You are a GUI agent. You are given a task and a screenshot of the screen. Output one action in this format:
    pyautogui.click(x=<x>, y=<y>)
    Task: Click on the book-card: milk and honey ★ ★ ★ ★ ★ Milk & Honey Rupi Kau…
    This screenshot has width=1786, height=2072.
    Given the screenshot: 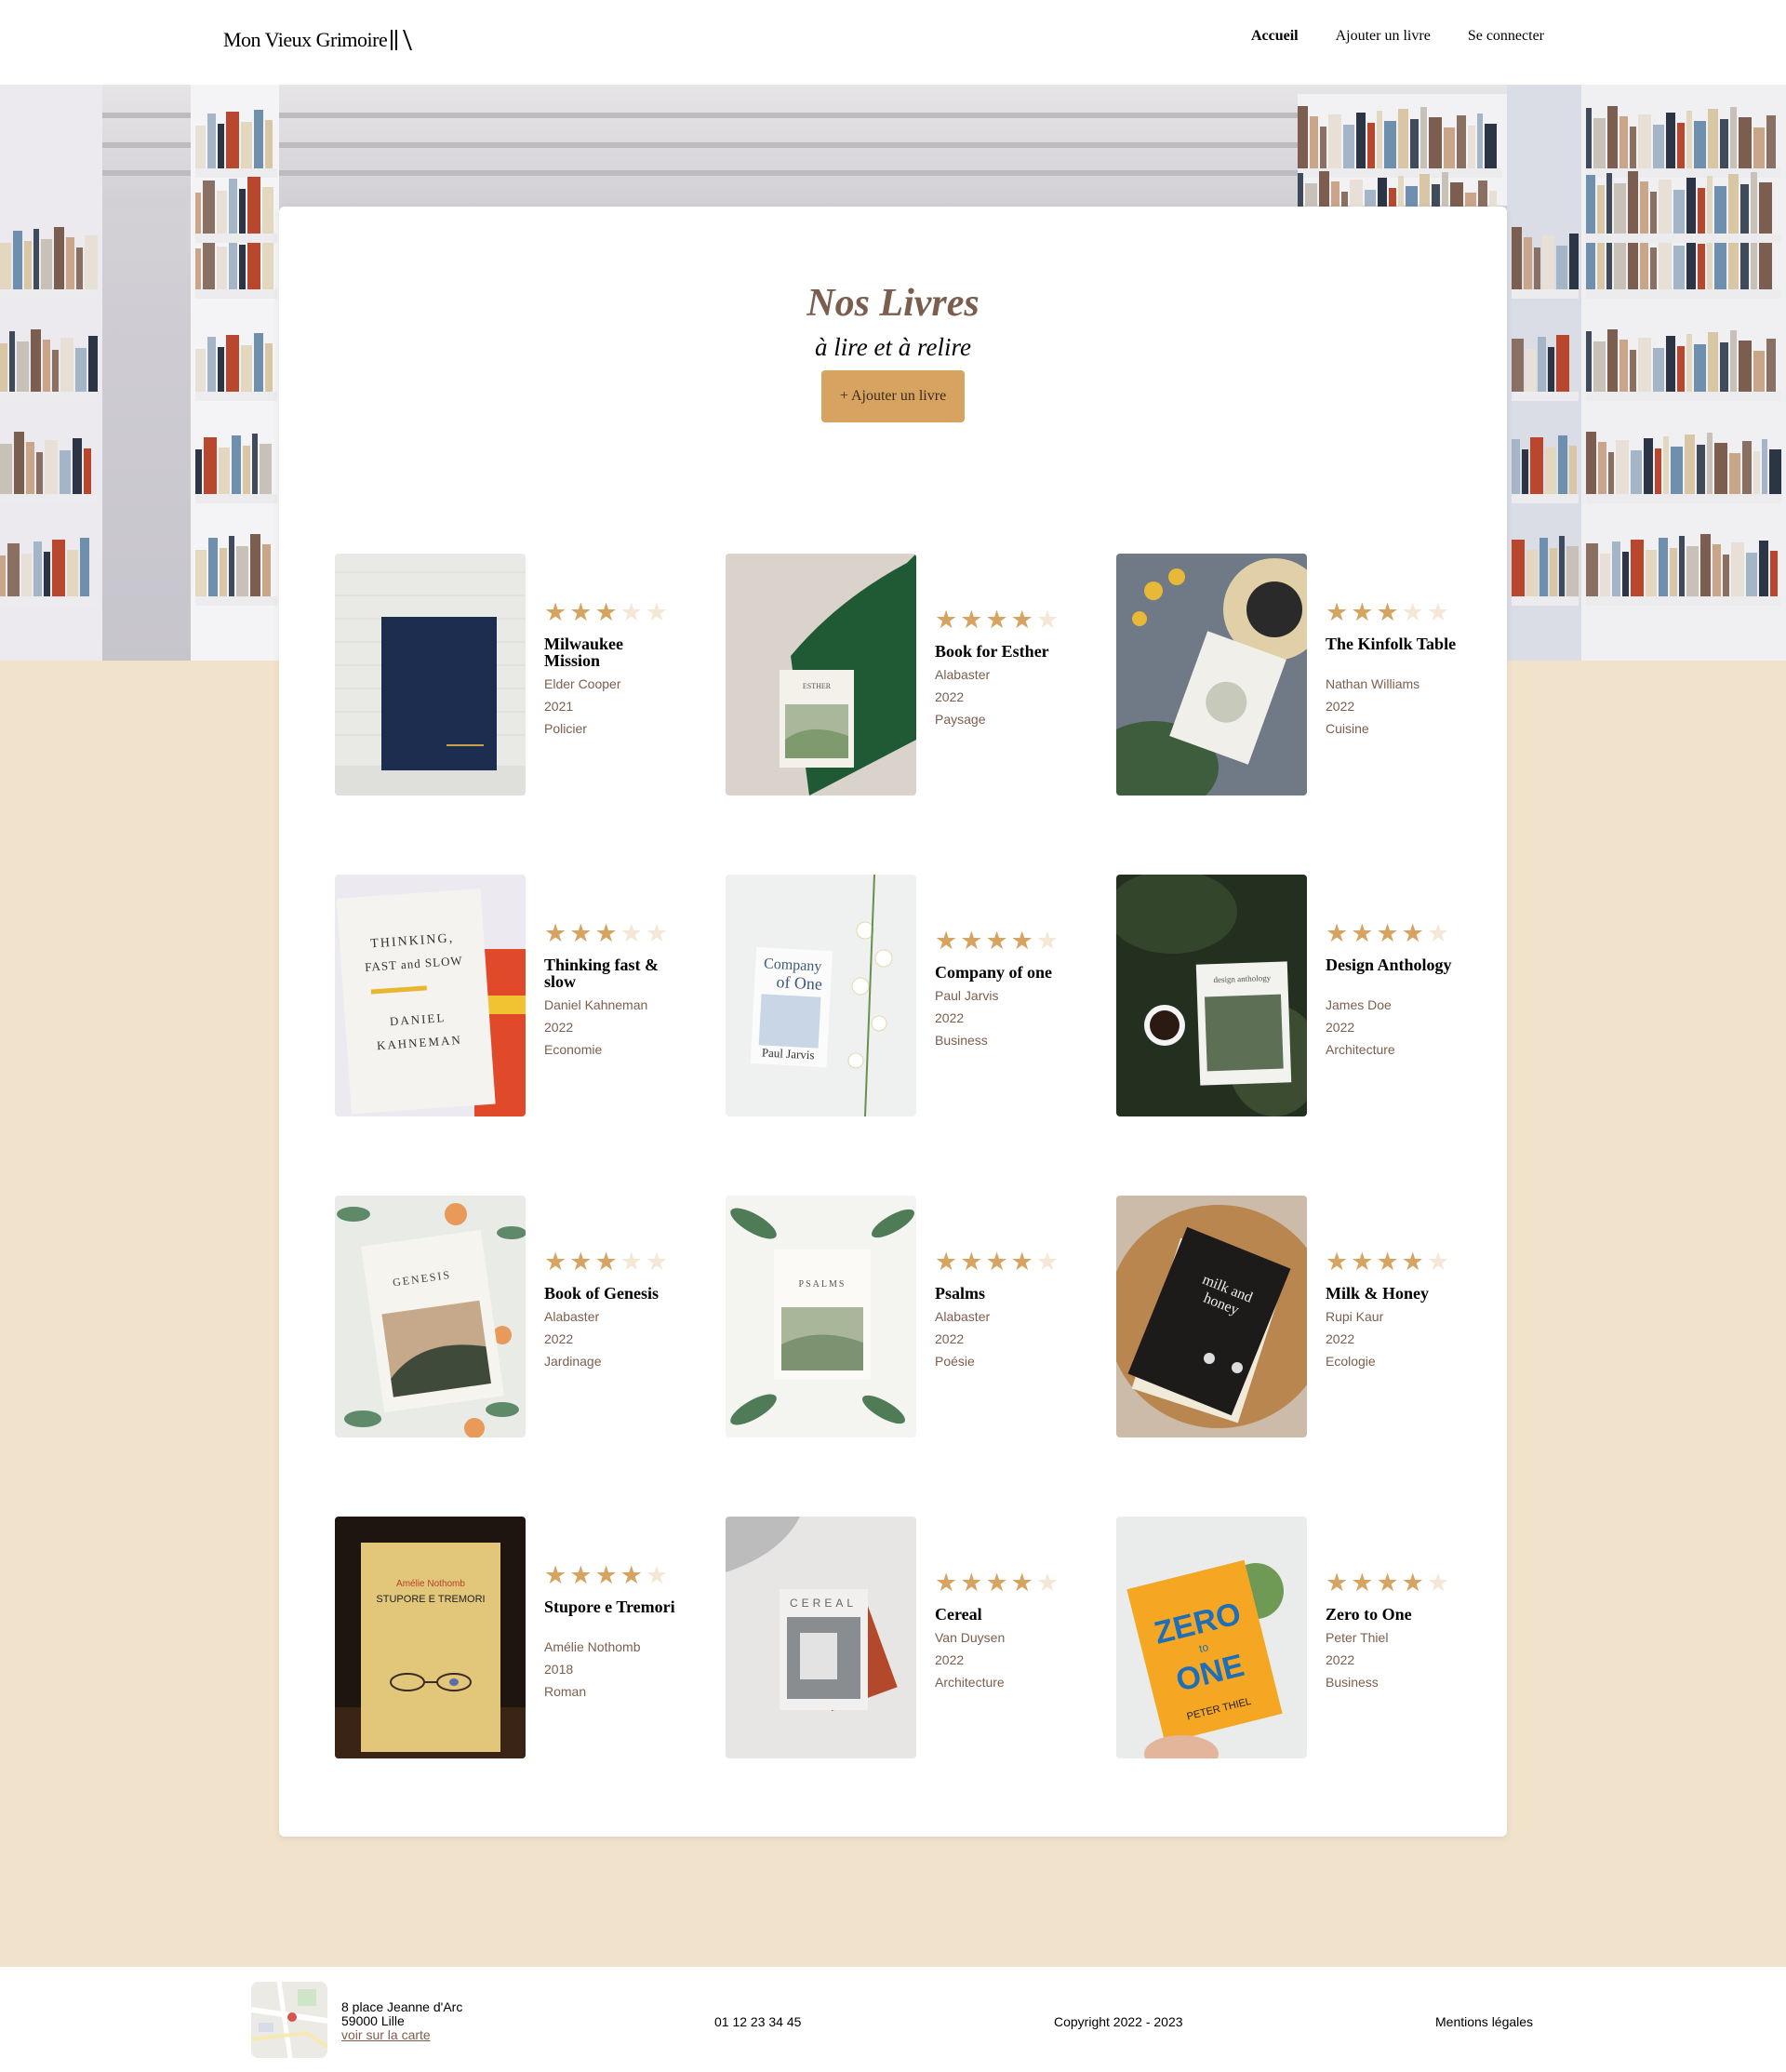 What is the action you would take?
    pyautogui.click(x=1288, y=1317)
    